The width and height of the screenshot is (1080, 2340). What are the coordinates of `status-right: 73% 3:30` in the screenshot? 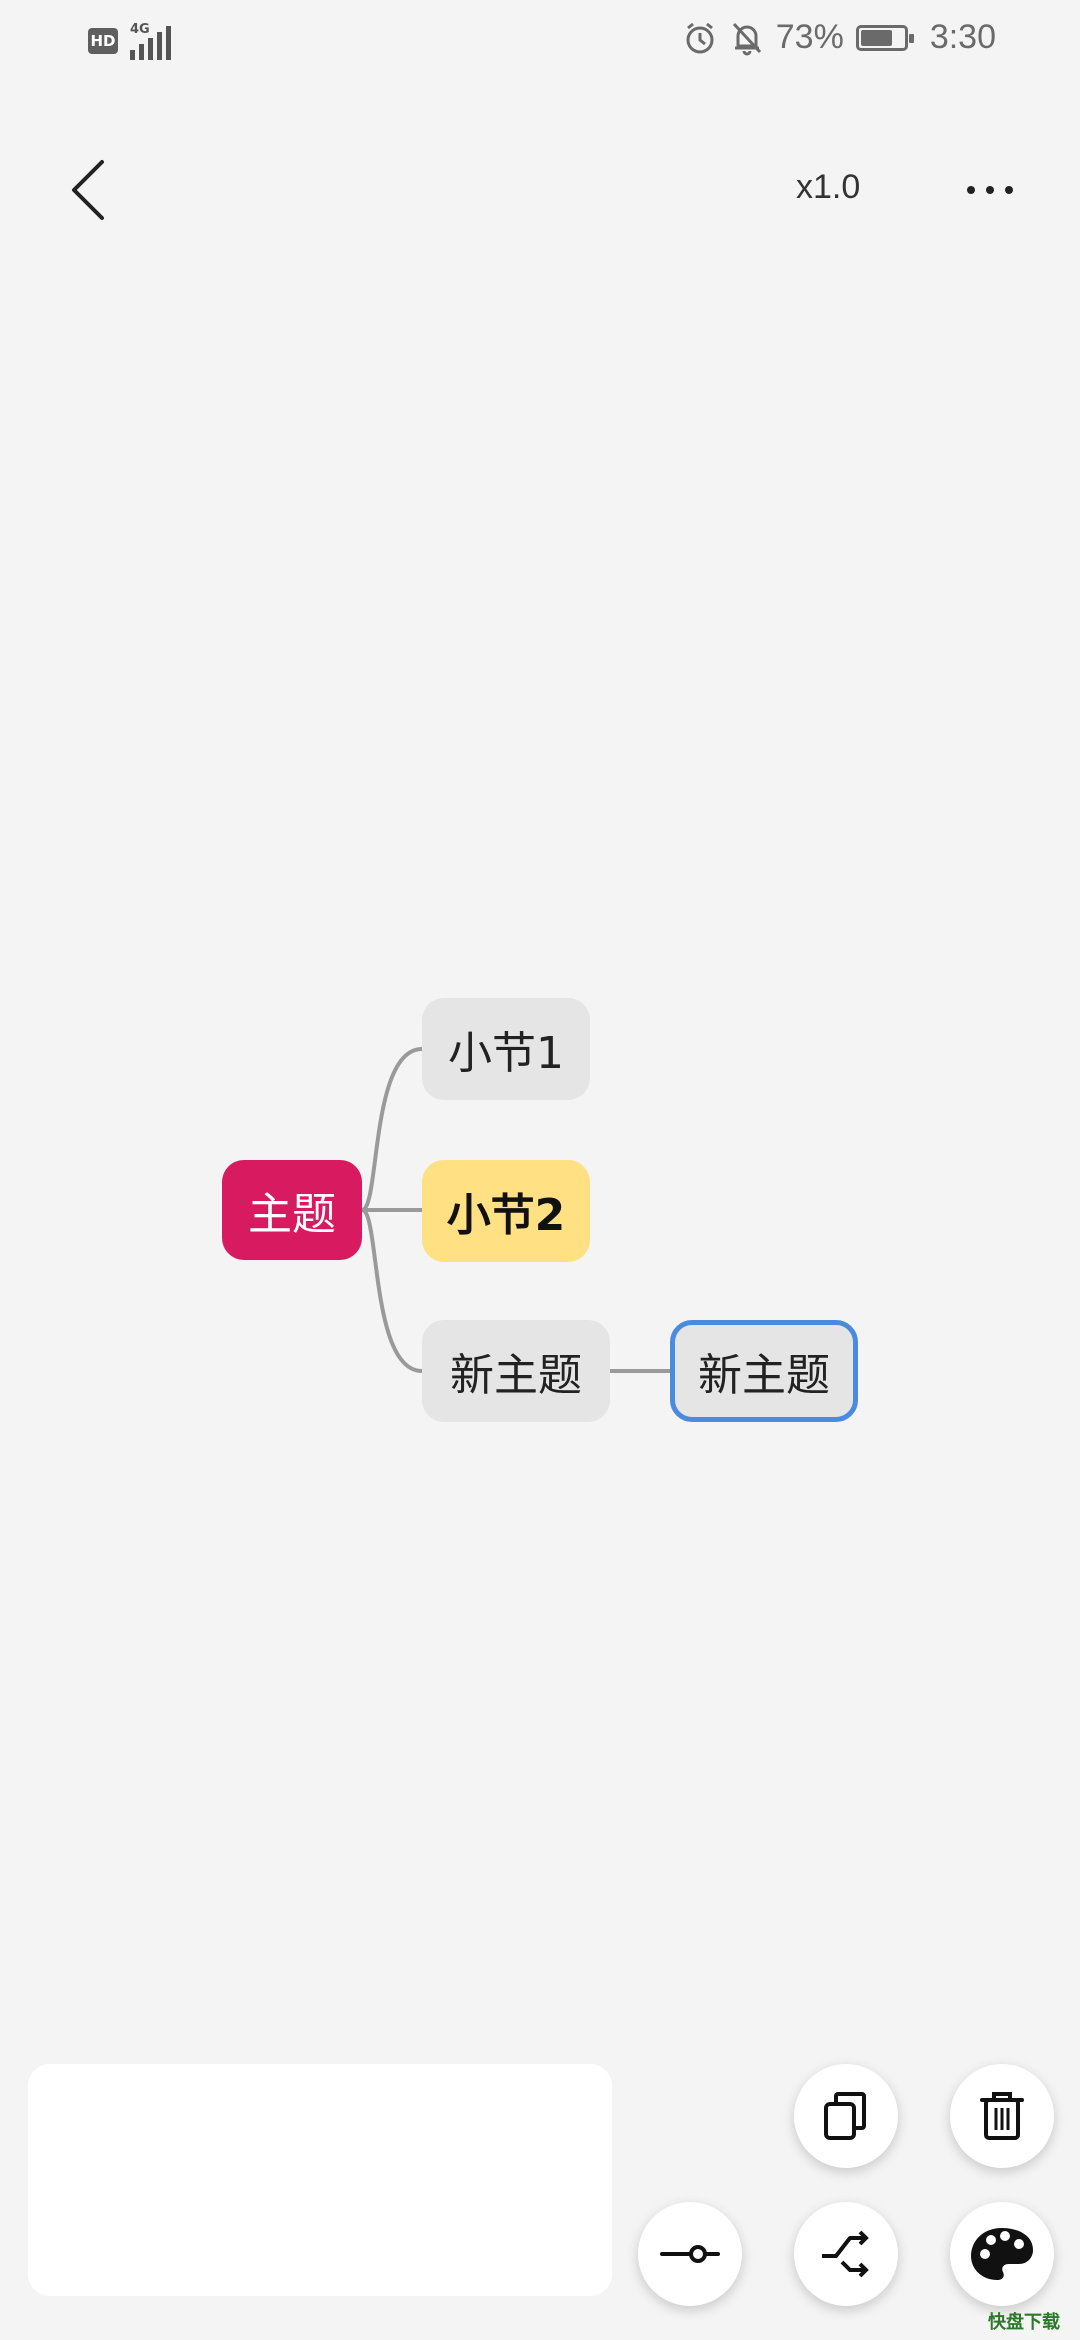 It's located at (839, 37).